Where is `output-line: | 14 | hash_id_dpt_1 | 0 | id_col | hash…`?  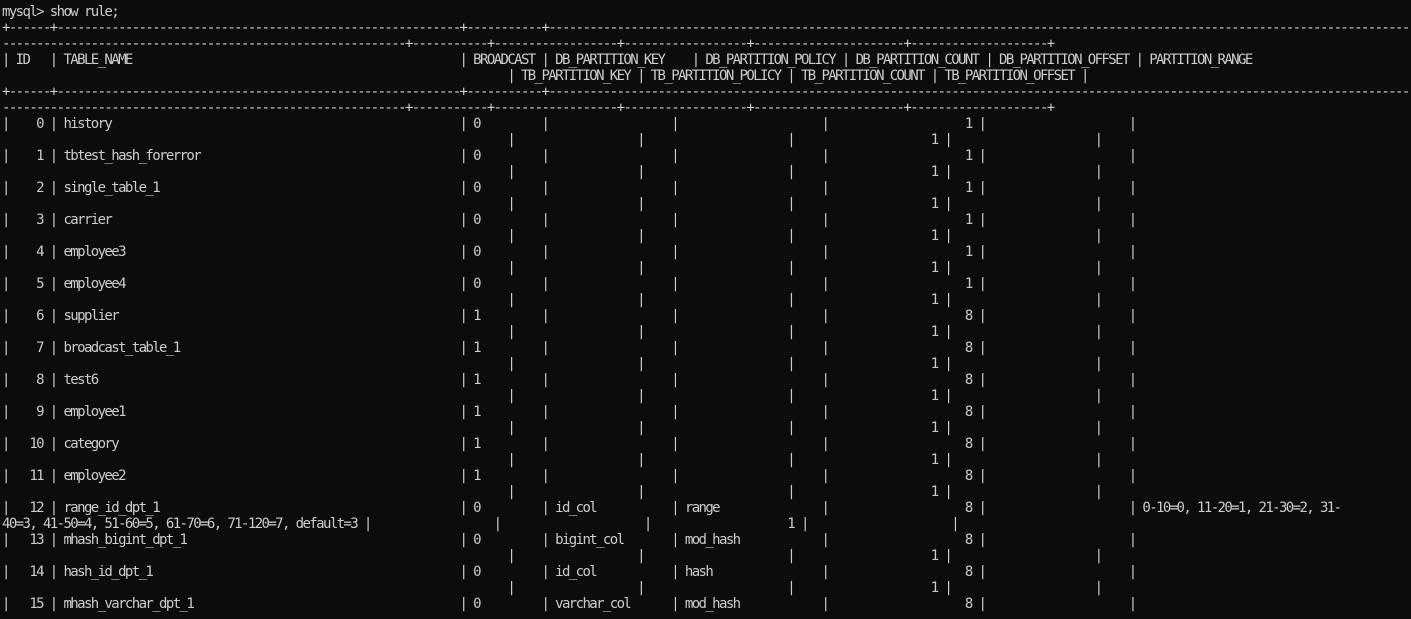
output-line: | 14 | hash_id_dpt_1 | 0 | id_col | hash… is located at coordinates (569, 572).